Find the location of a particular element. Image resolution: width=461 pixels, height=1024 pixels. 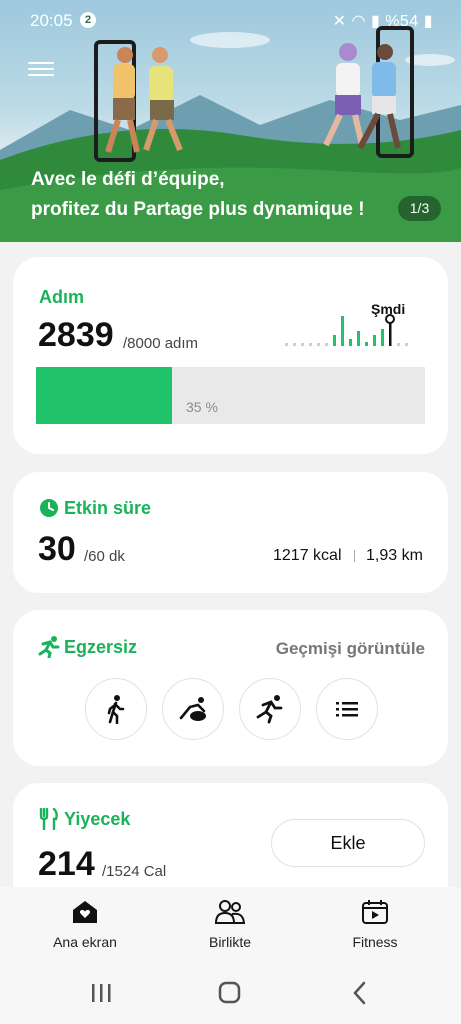

bottom-navigation: Ana ekran Birlikte Fitness is located at coordinates (230, 927).